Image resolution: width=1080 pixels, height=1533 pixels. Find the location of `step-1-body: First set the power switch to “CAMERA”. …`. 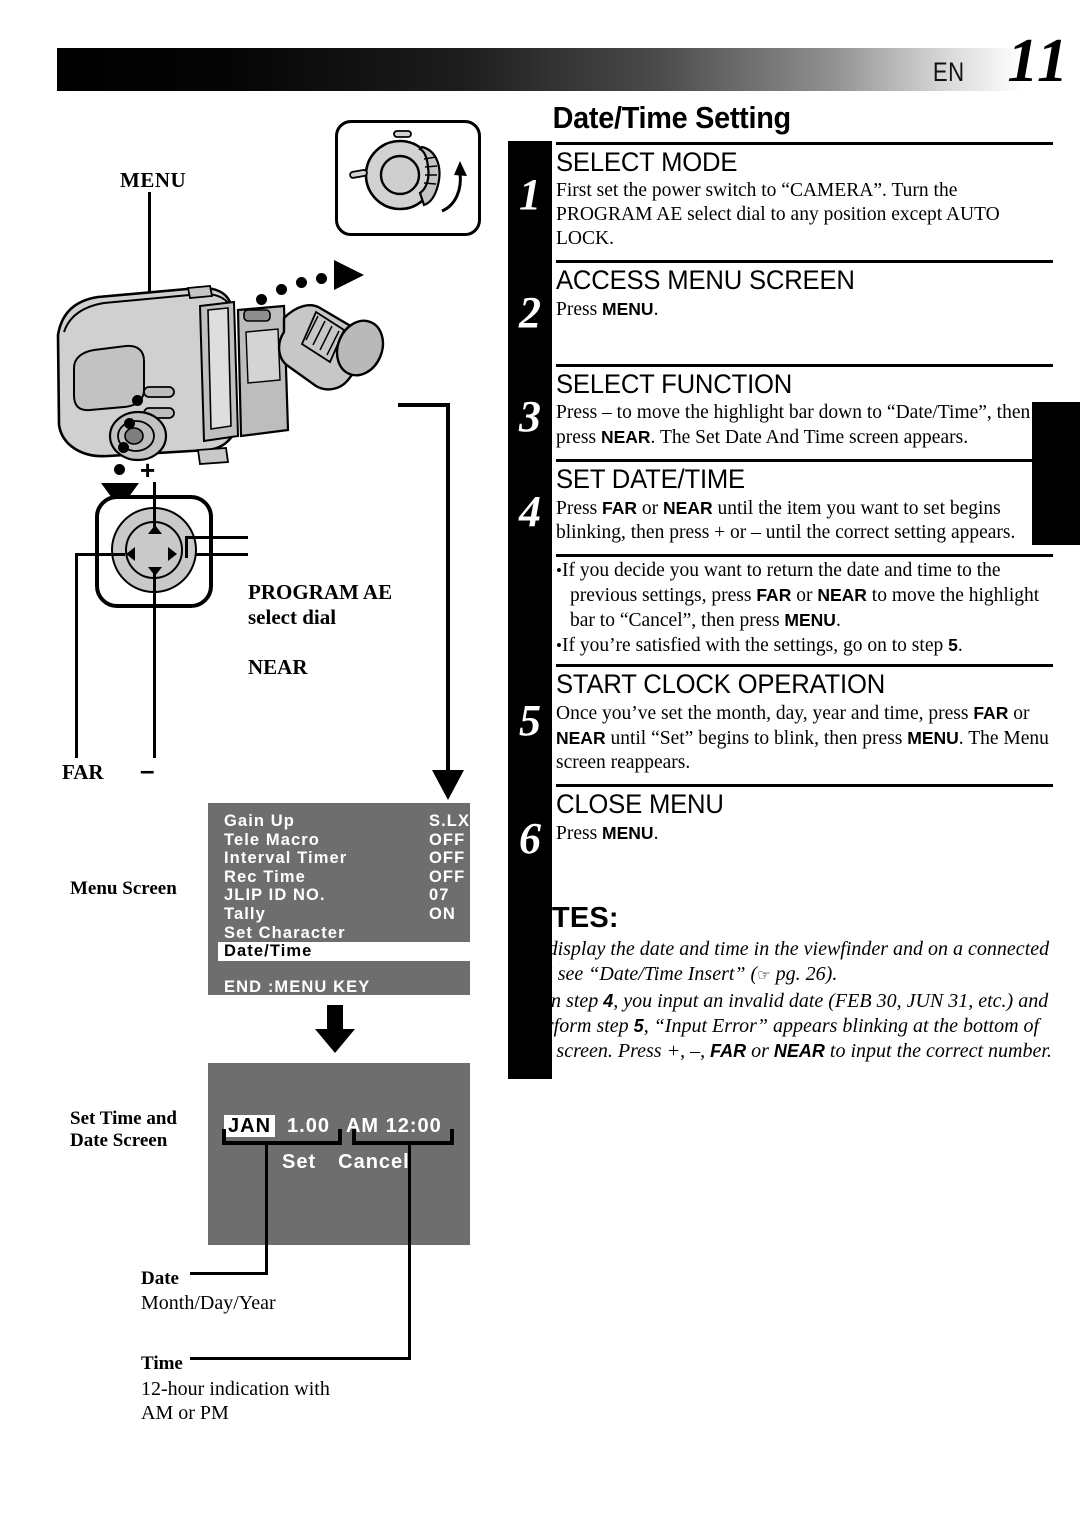

step-1-body: First set the power switch to “CAMERA”. … is located at coordinates (778, 214).